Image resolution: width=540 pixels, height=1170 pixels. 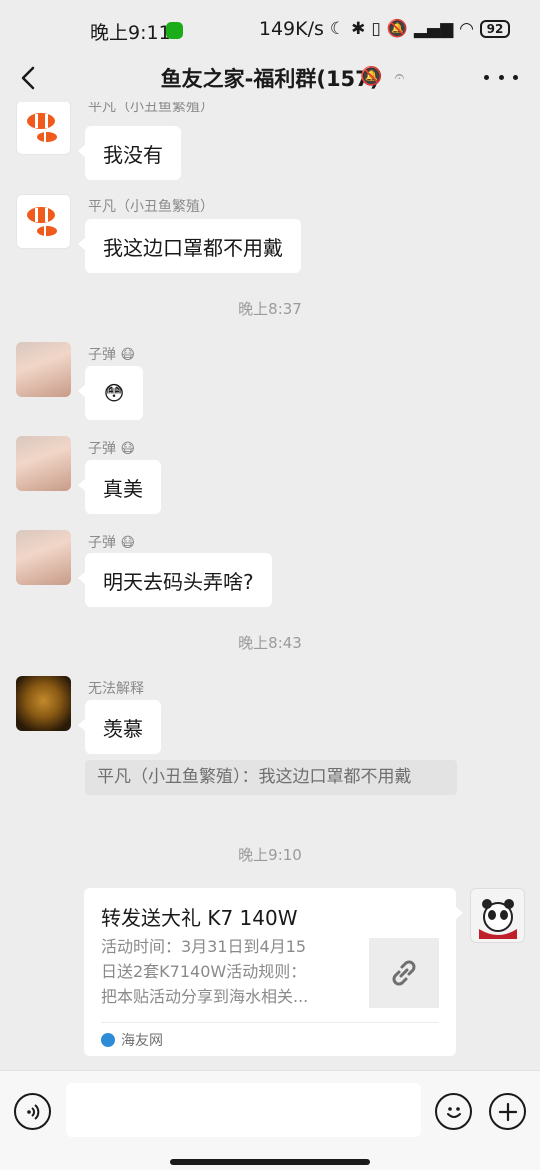 I want to click on card-thumbnail, so click(x=404, y=973).